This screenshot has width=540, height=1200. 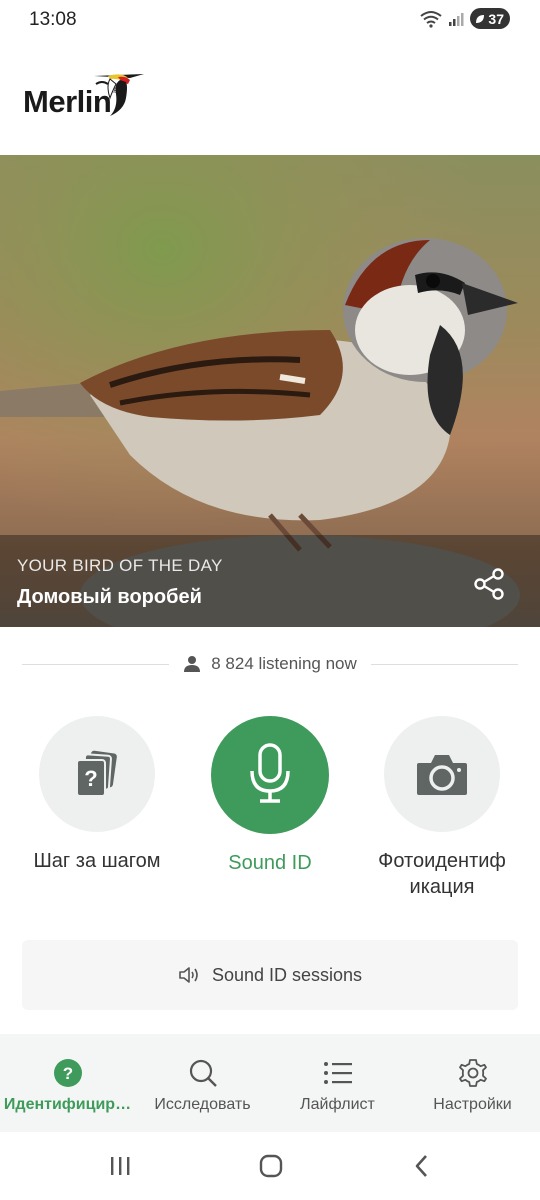 I want to click on step-by-step-button: ? Шаг за шагом, so click(x=97, y=795).